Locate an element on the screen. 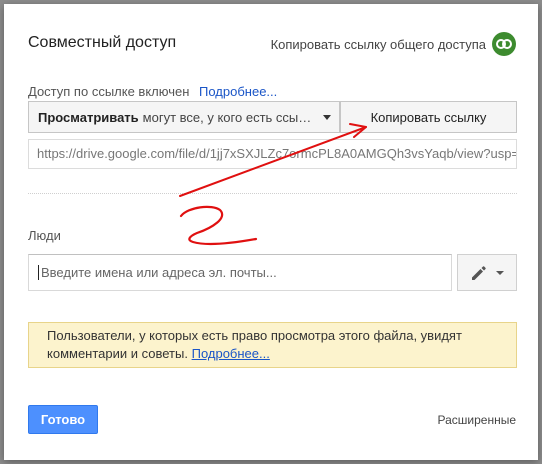  copy-public-link-label: Копировать ссылку общего доступа is located at coordinates (378, 44).